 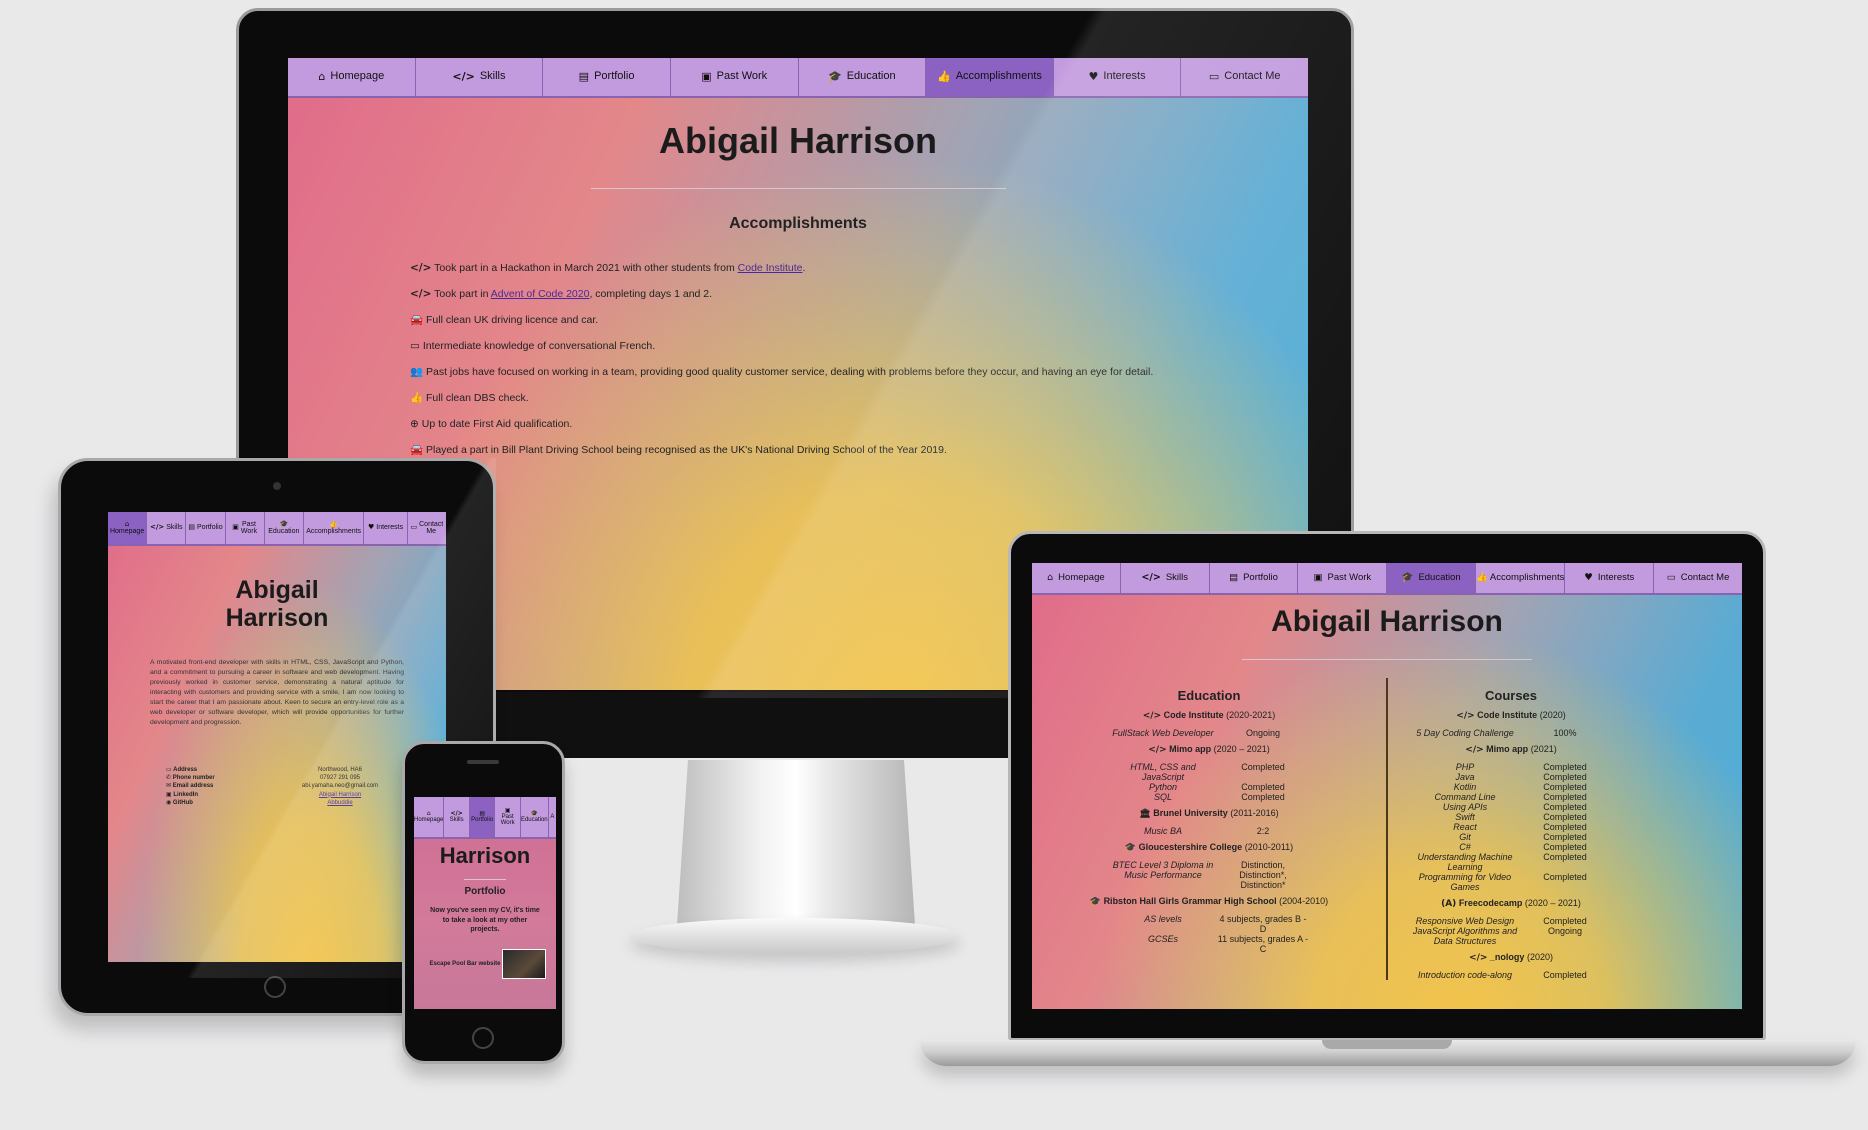 I want to click on nav-label: Homepage, so click(x=429, y=820).